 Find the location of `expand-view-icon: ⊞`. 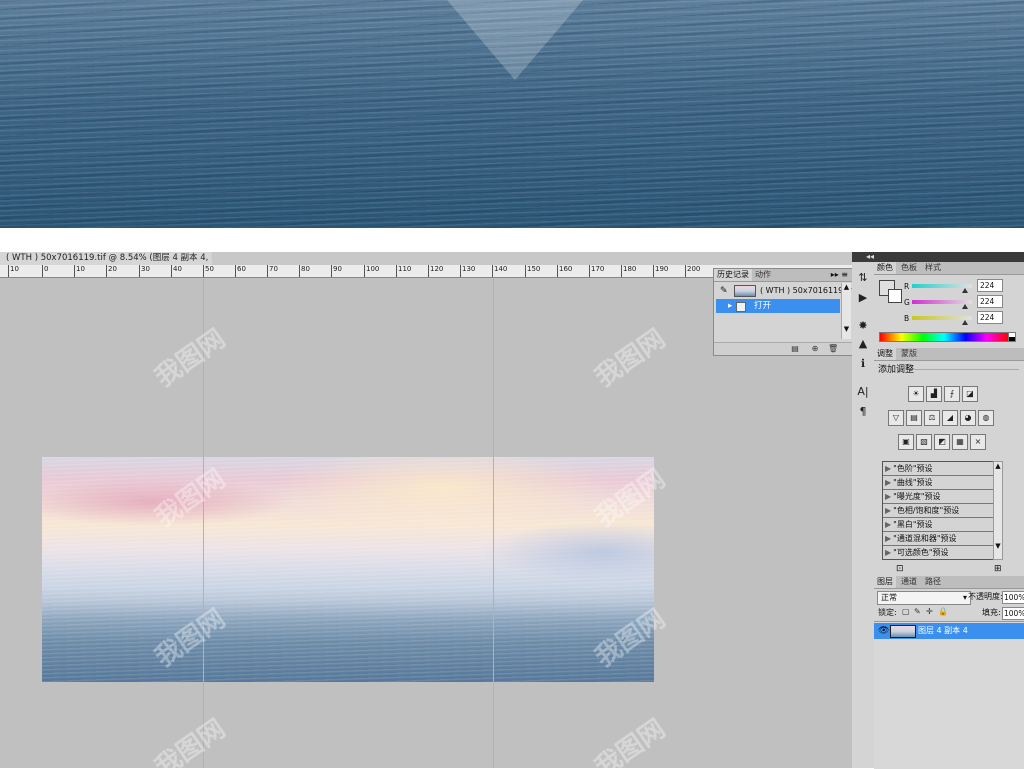

expand-view-icon: ⊞ is located at coordinates (998, 569).